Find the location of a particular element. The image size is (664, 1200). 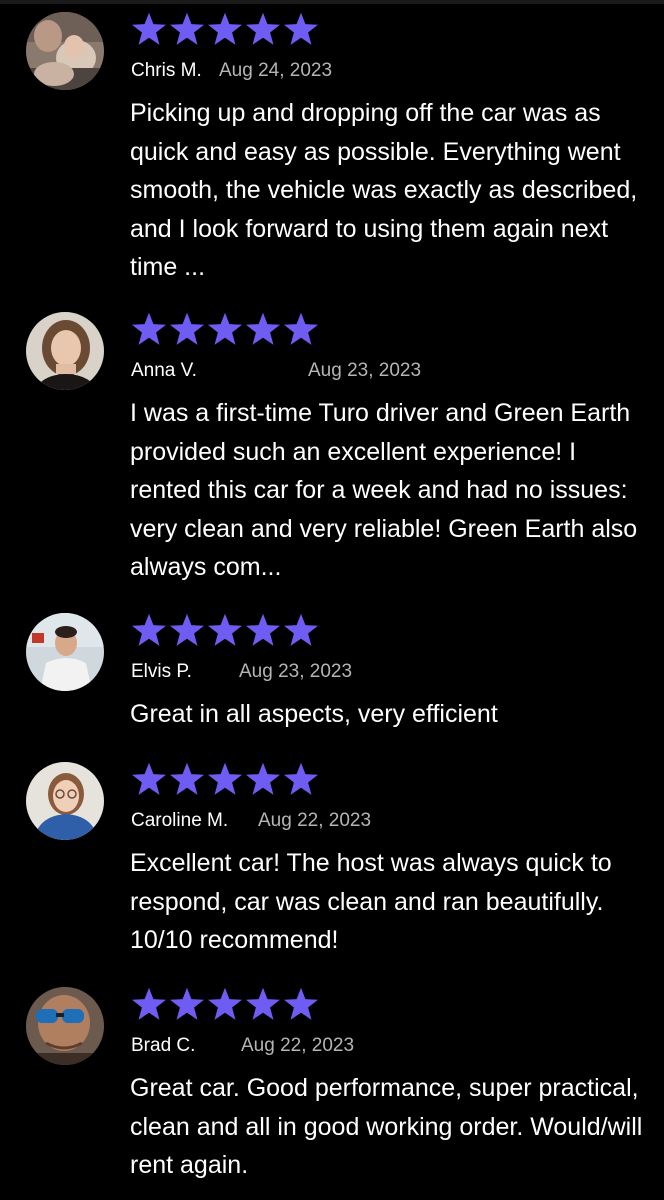

top-divider is located at coordinates (332, 2).